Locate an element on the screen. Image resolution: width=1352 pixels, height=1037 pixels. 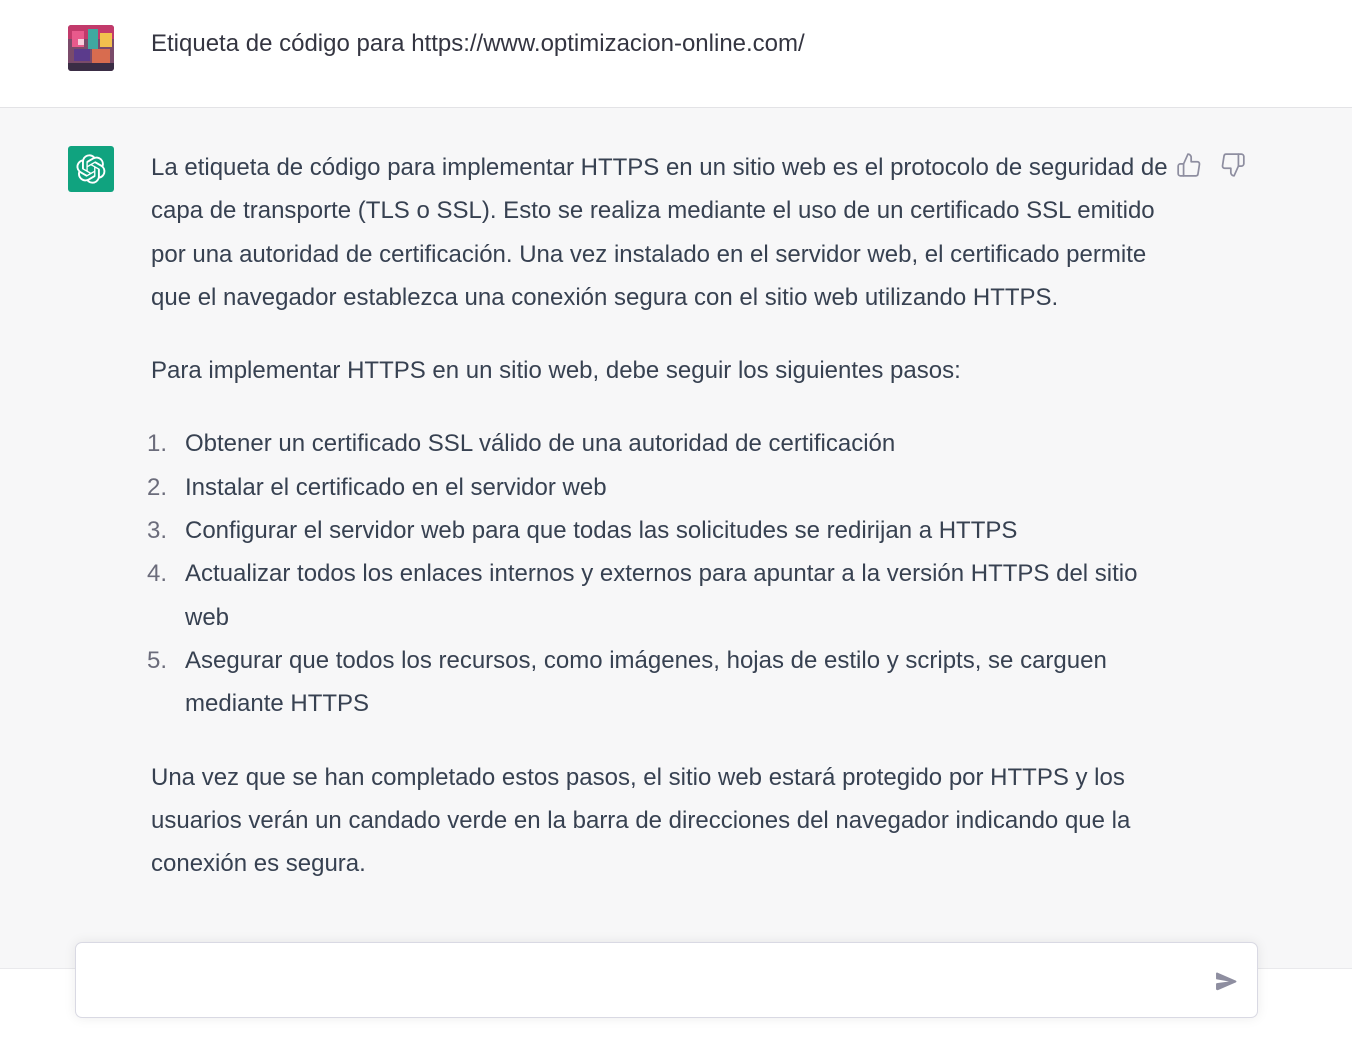
list-item-number: 3. is located at coordinates (157, 531).